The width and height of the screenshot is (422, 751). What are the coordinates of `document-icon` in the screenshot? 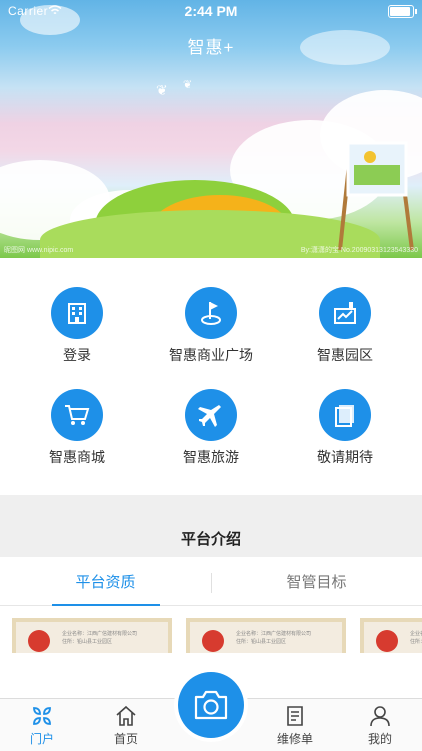 It's located at (295, 716).